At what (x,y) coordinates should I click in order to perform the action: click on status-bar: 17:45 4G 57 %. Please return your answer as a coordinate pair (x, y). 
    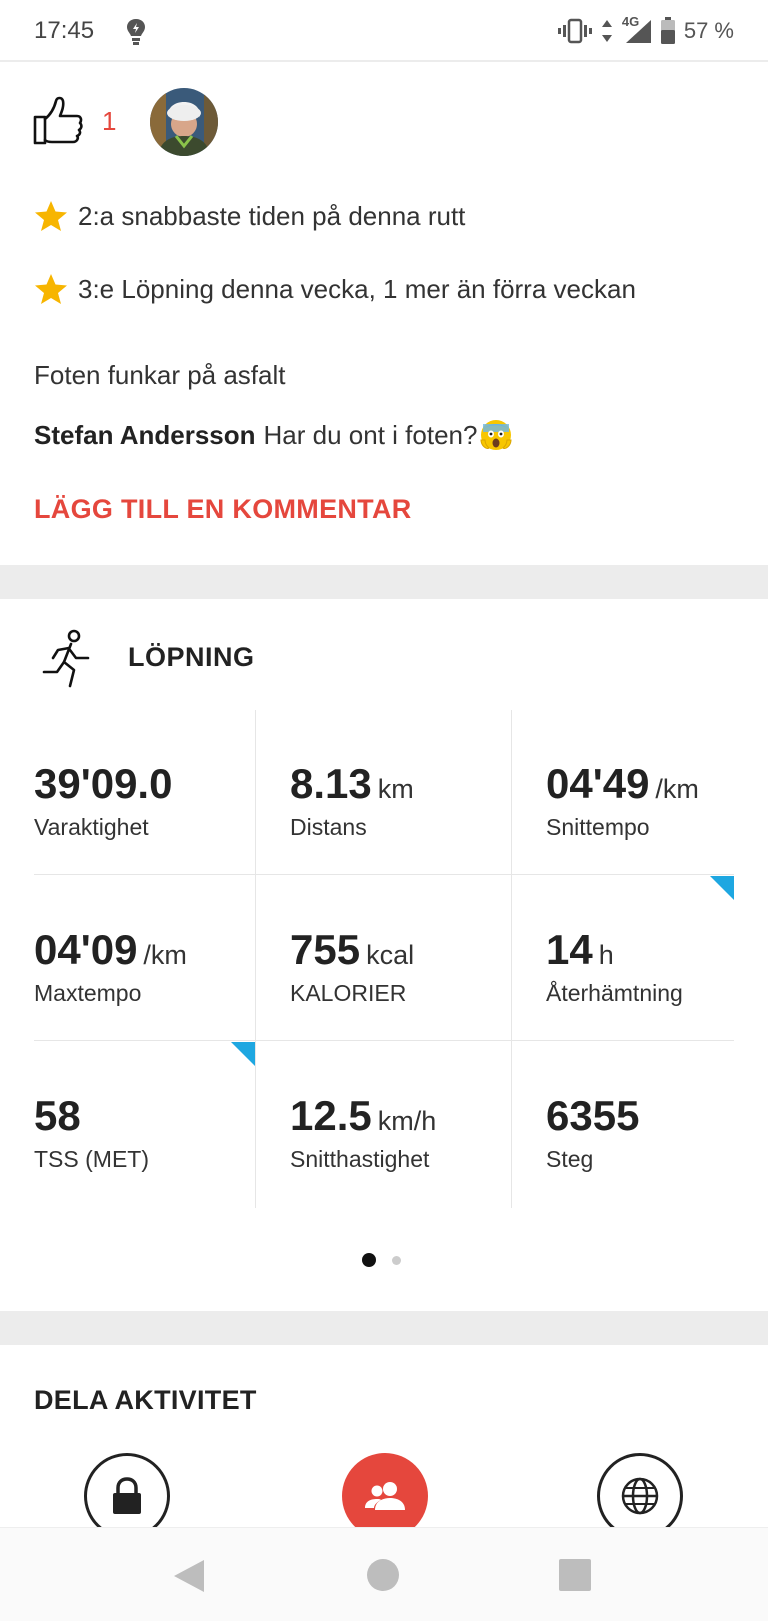
    Looking at the image, I should click on (384, 31).